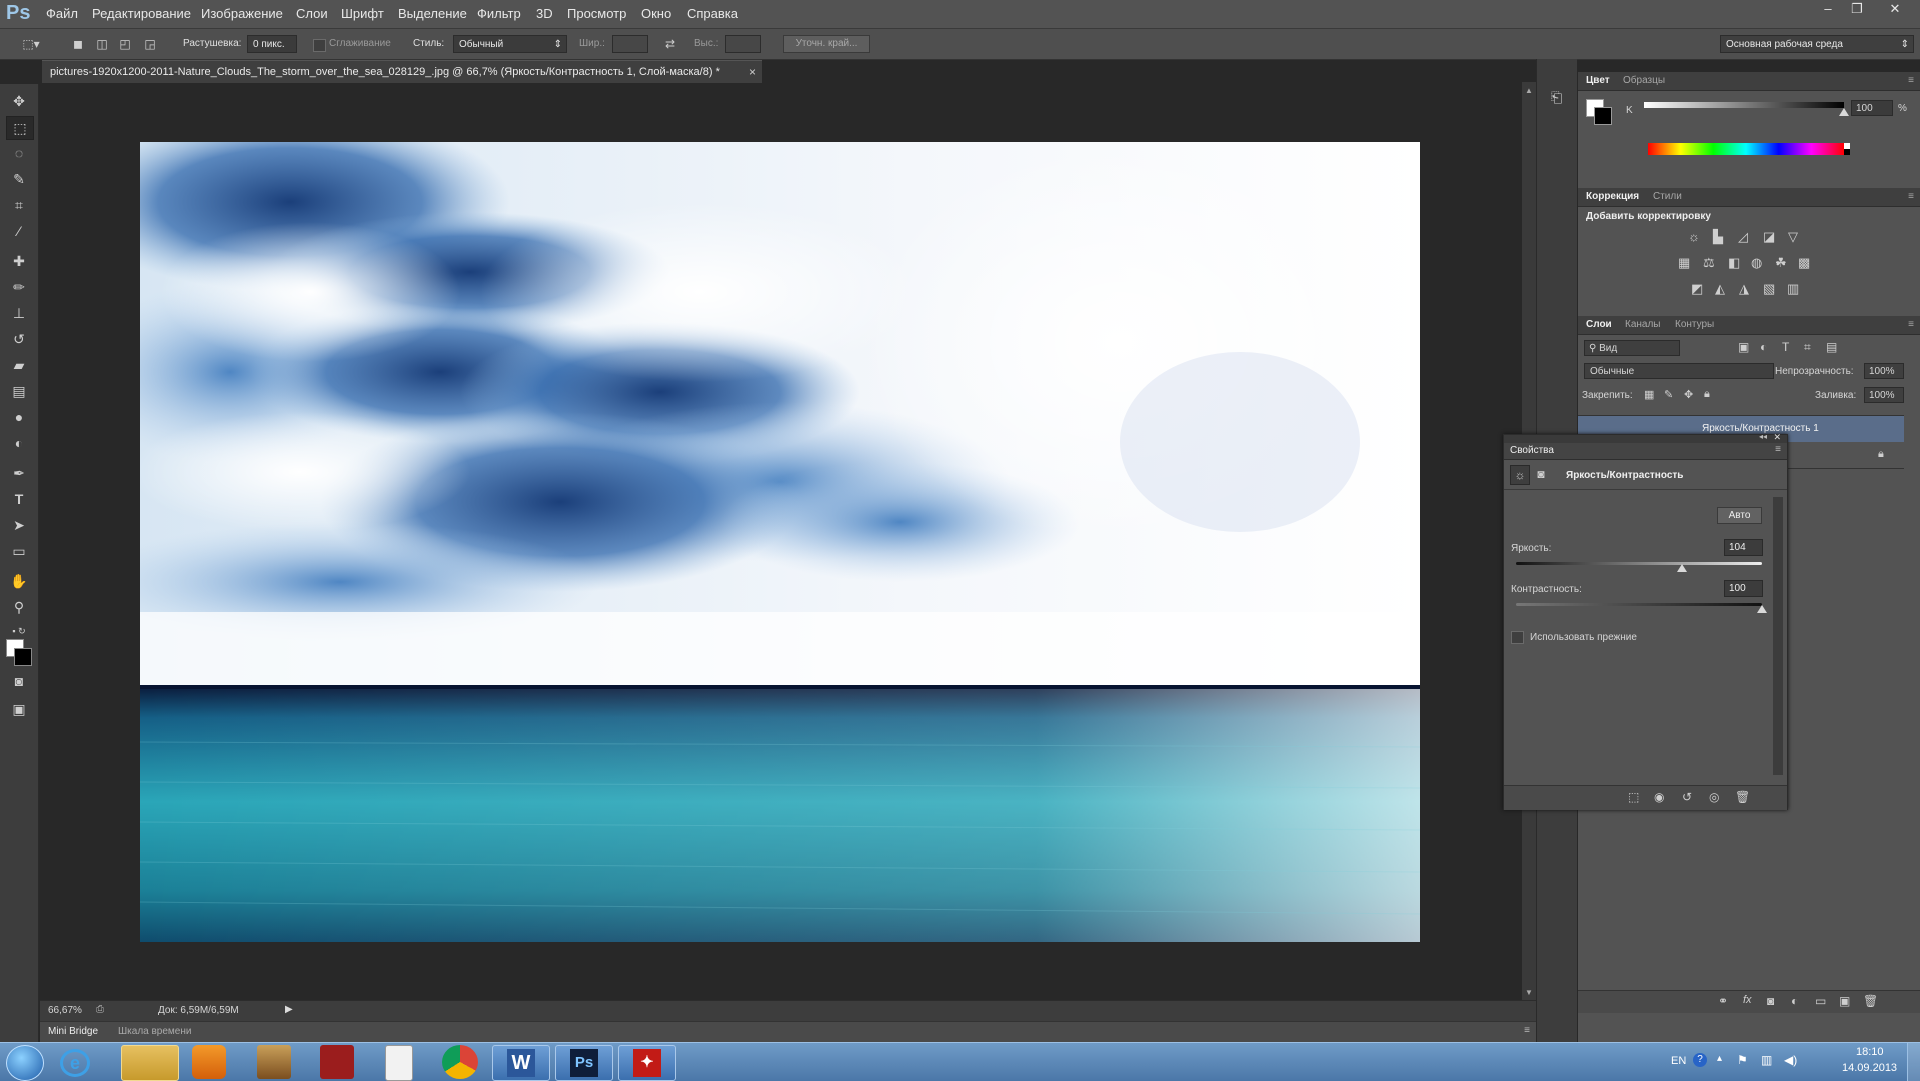 Image resolution: width=1920 pixels, height=1081 pixels. I want to click on properties-drag-bar: ◂◂ ✕, so click(1645, 437).